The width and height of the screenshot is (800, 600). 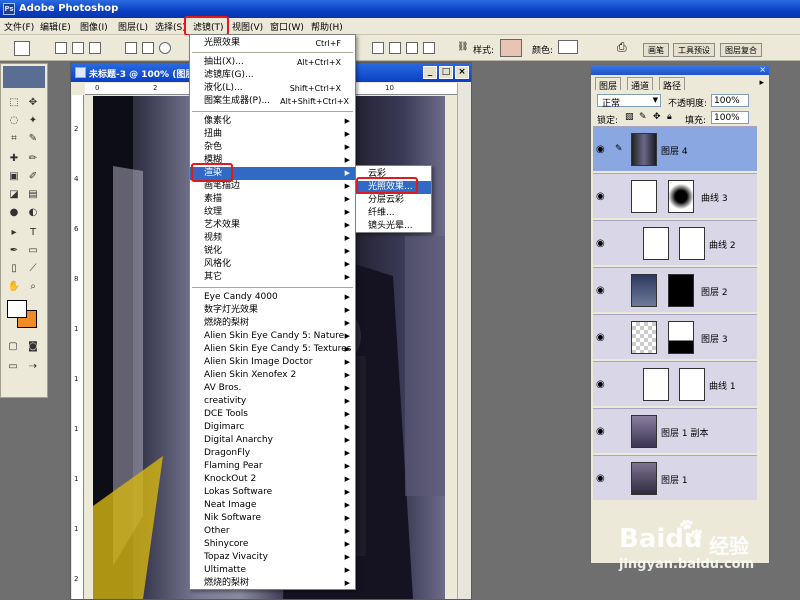 What do you see at coordinates (272, 62) in the screenshot?
I see `menu-item-extract: 抽出(X)... Alt+Ctrl+X` at bounding box center [272, 62].